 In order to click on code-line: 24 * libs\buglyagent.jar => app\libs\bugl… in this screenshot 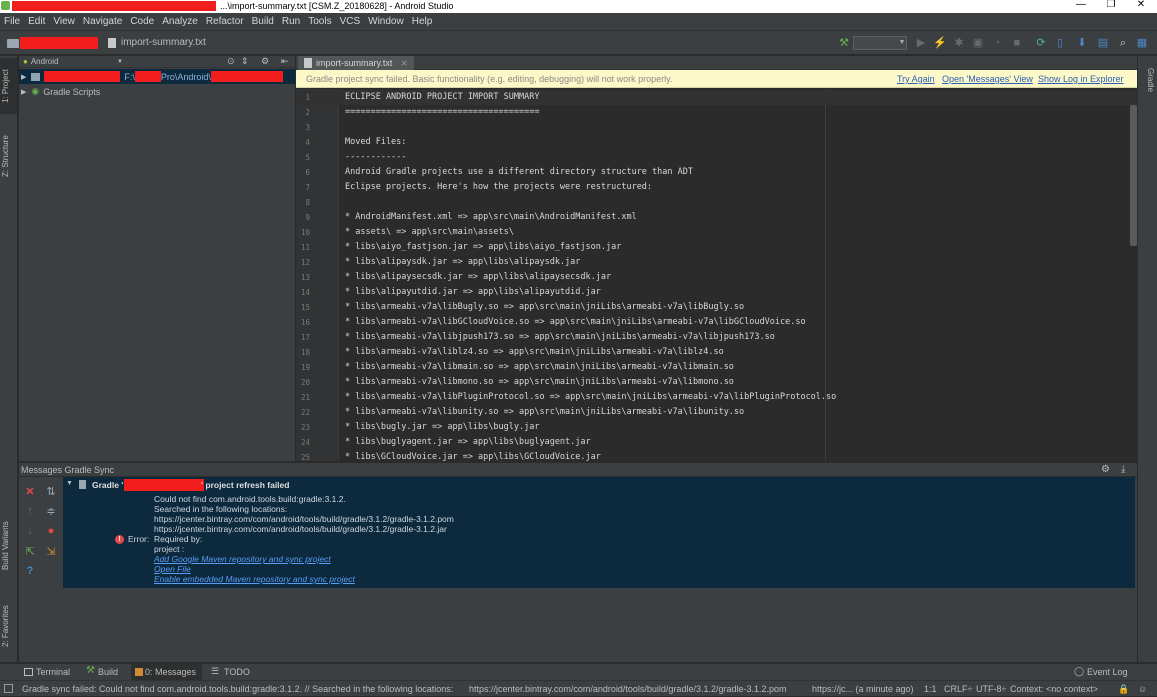, I will do `click(716, 442)`.